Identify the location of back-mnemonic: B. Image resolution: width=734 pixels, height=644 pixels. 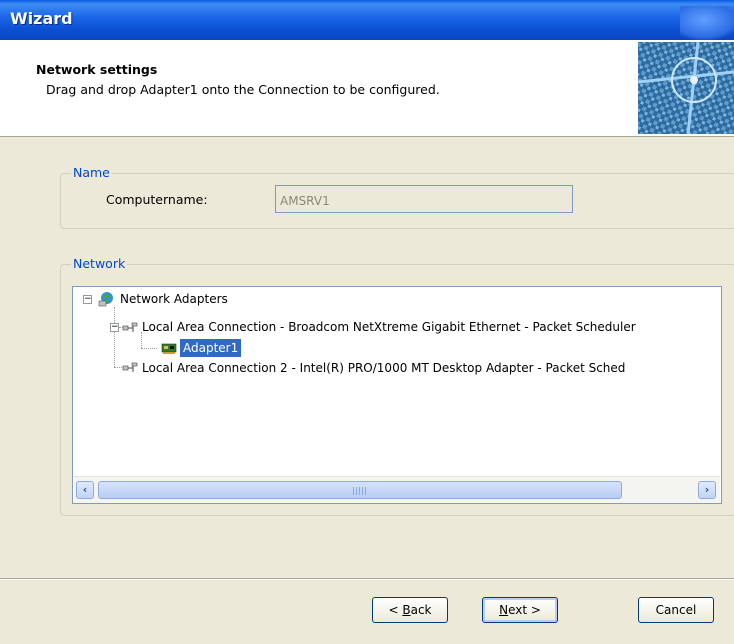
(406, 610).